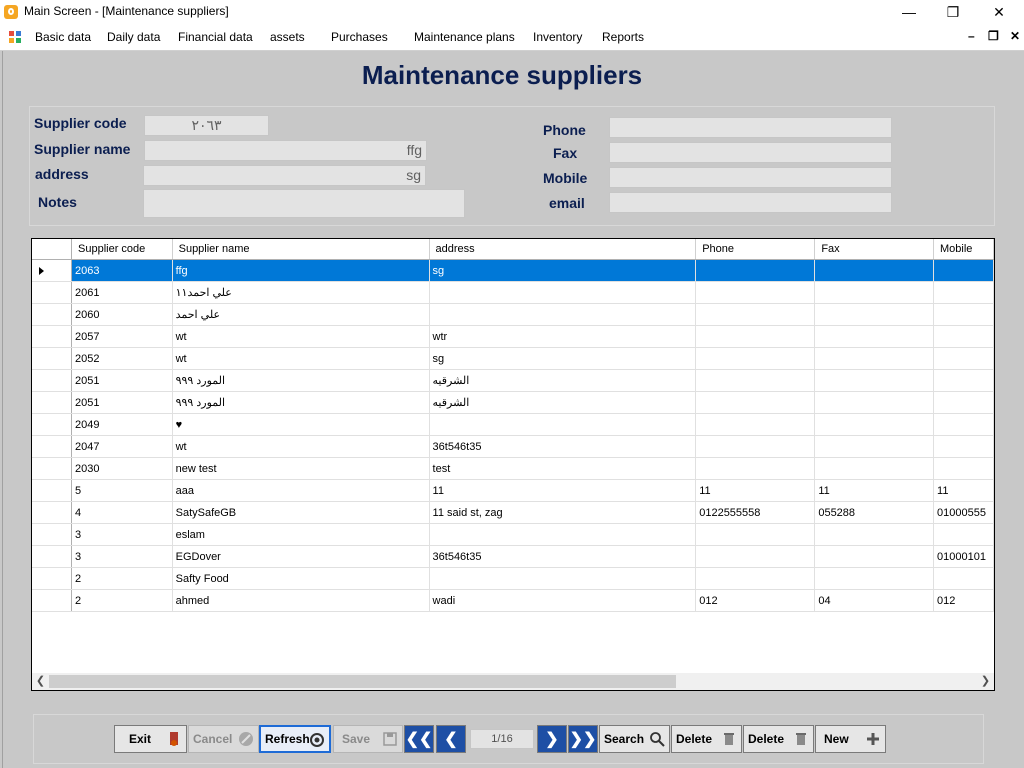 The height and width of the screenshot is (768, 1024). I want to click on table-cell: 01000555, so click(963, 512).